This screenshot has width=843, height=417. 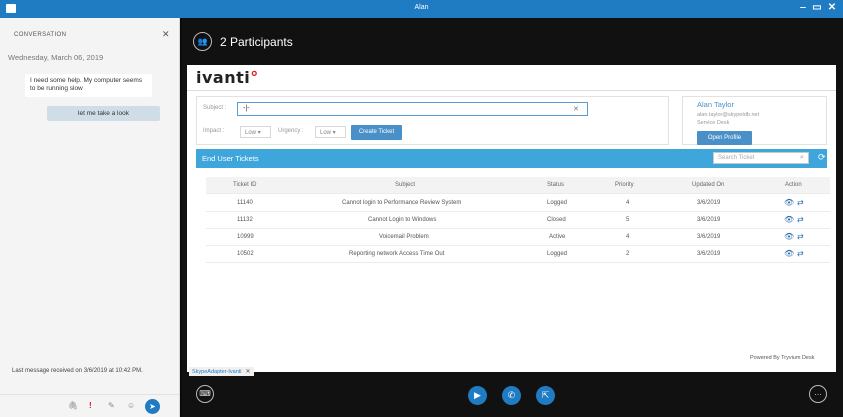 I want to click on brand-bar: ivanti°, so click(x=511, y=78).